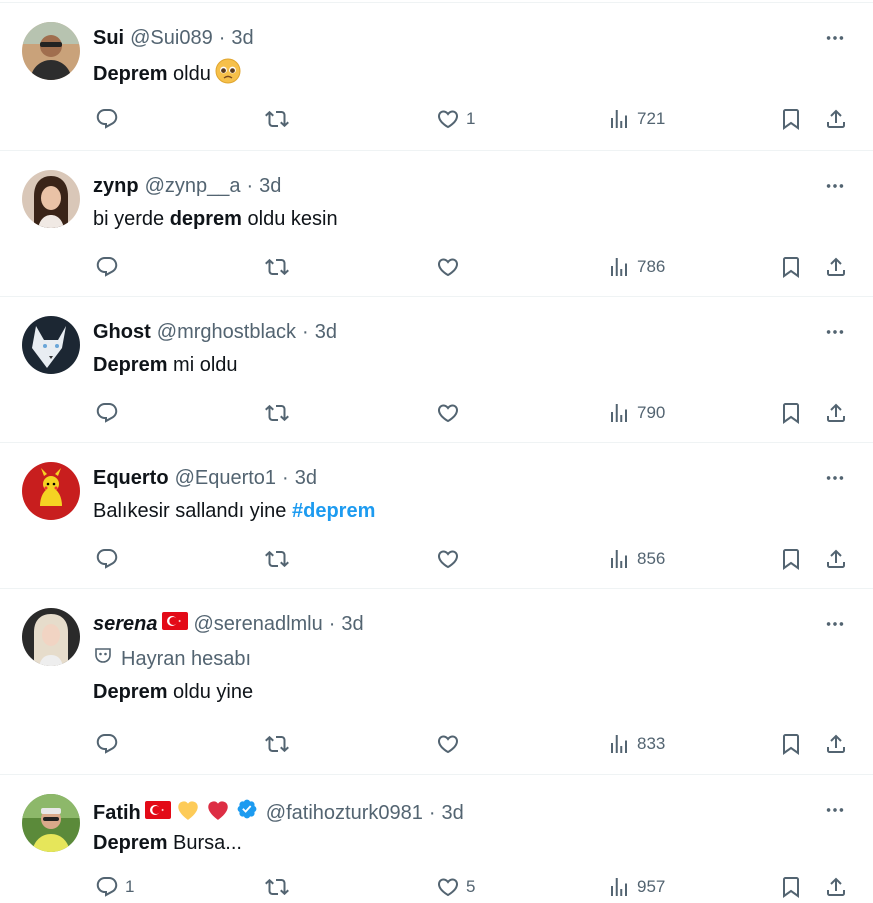 The width and height of the screenshot is (873, 903). I want to click on views-button: 833, so click(636, 744).